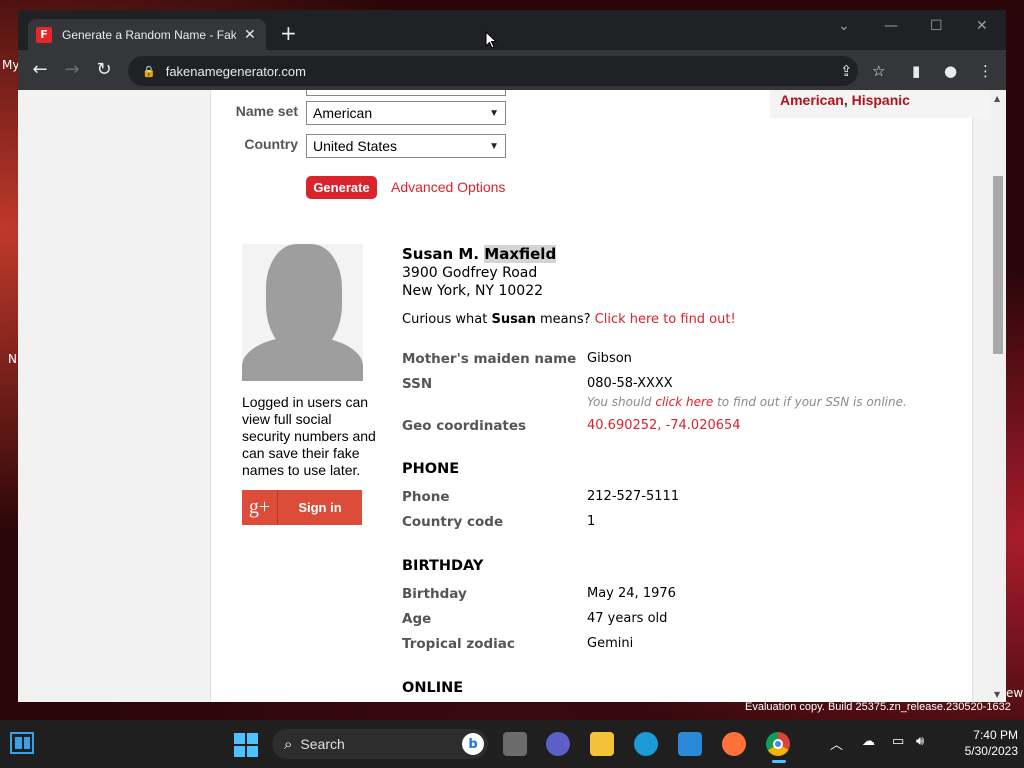 This screenshot has height=768, width=1024. What do you see at coordinates (443, 566) in the screenshot?
I see `birthday-heading: BIRTHDAY` at bounding box center [443, 566].